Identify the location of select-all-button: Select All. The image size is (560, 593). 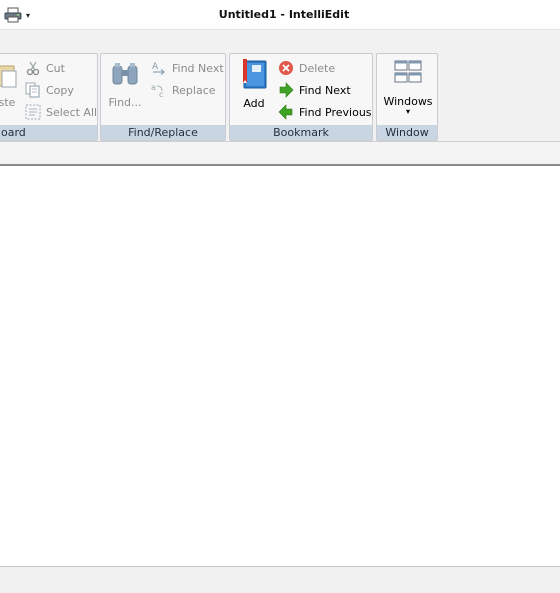
(61, 112).